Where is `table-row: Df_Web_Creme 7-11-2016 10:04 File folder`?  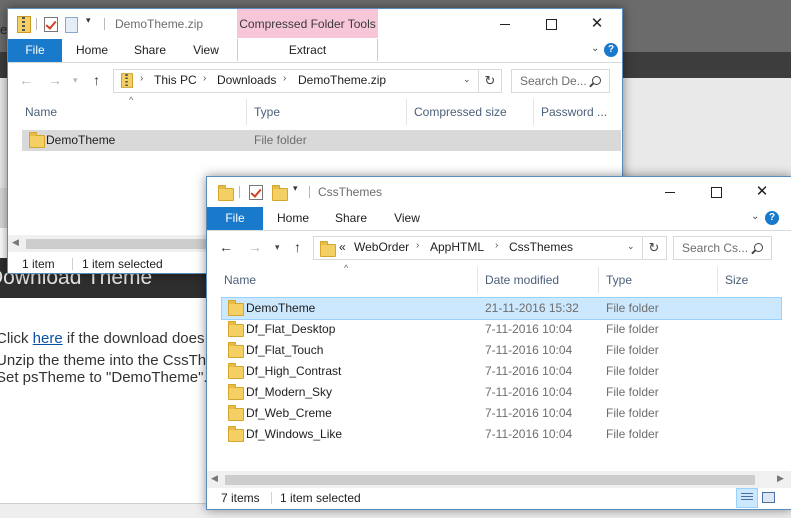 table-row: Df_Web_Creme 7-11-2016 10:04 File folder is located at coordinates (501, 413).